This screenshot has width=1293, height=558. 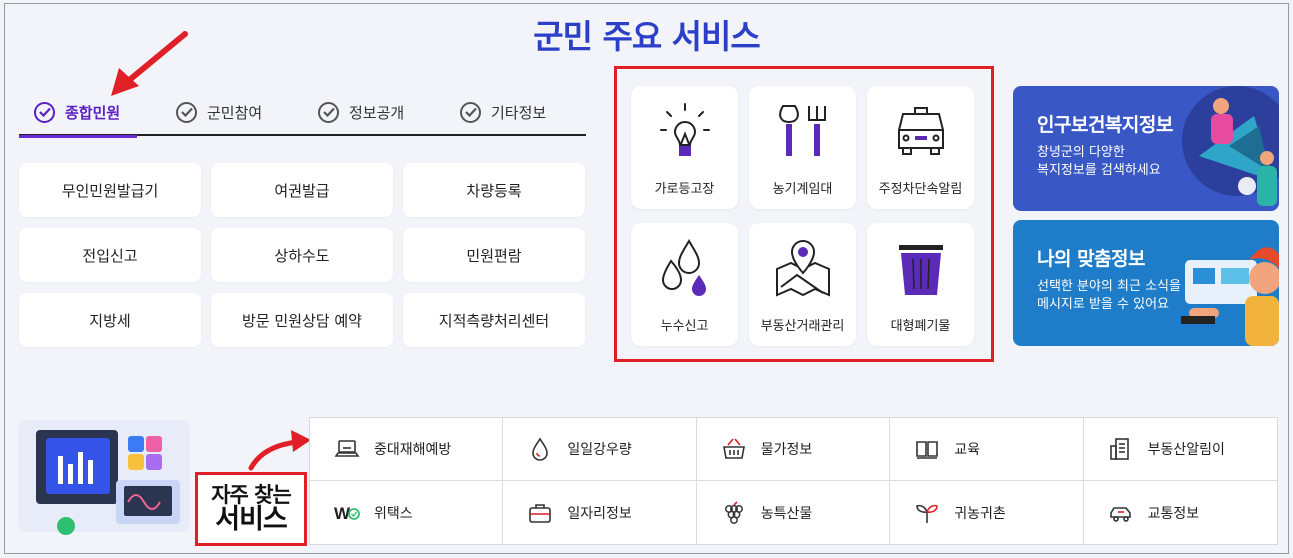 I want to click on quick-link-realestate-alert: 부동산알림이, so click(x=1180, y=449).